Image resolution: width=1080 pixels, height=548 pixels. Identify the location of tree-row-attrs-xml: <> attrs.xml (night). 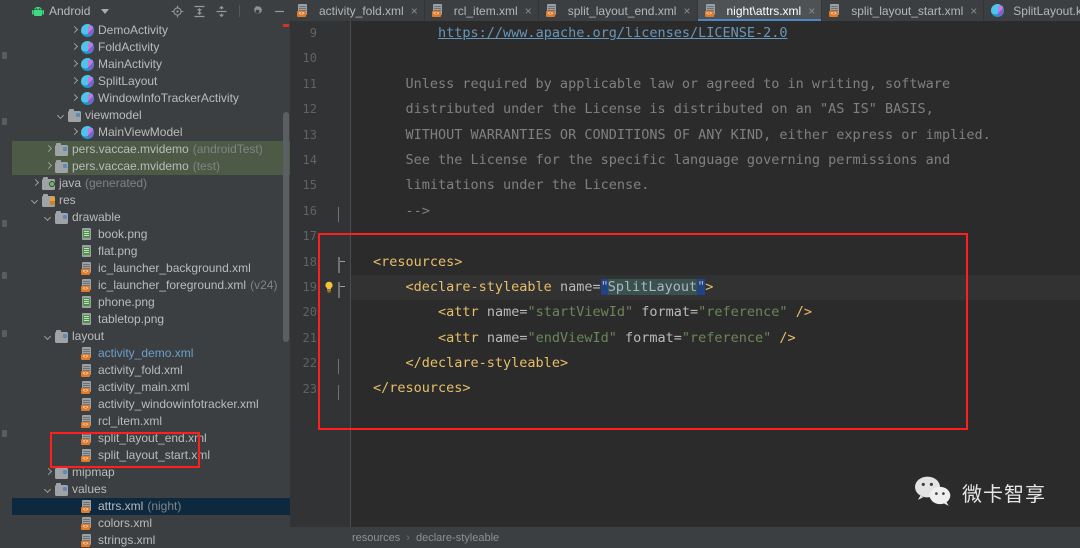
(151, 506).